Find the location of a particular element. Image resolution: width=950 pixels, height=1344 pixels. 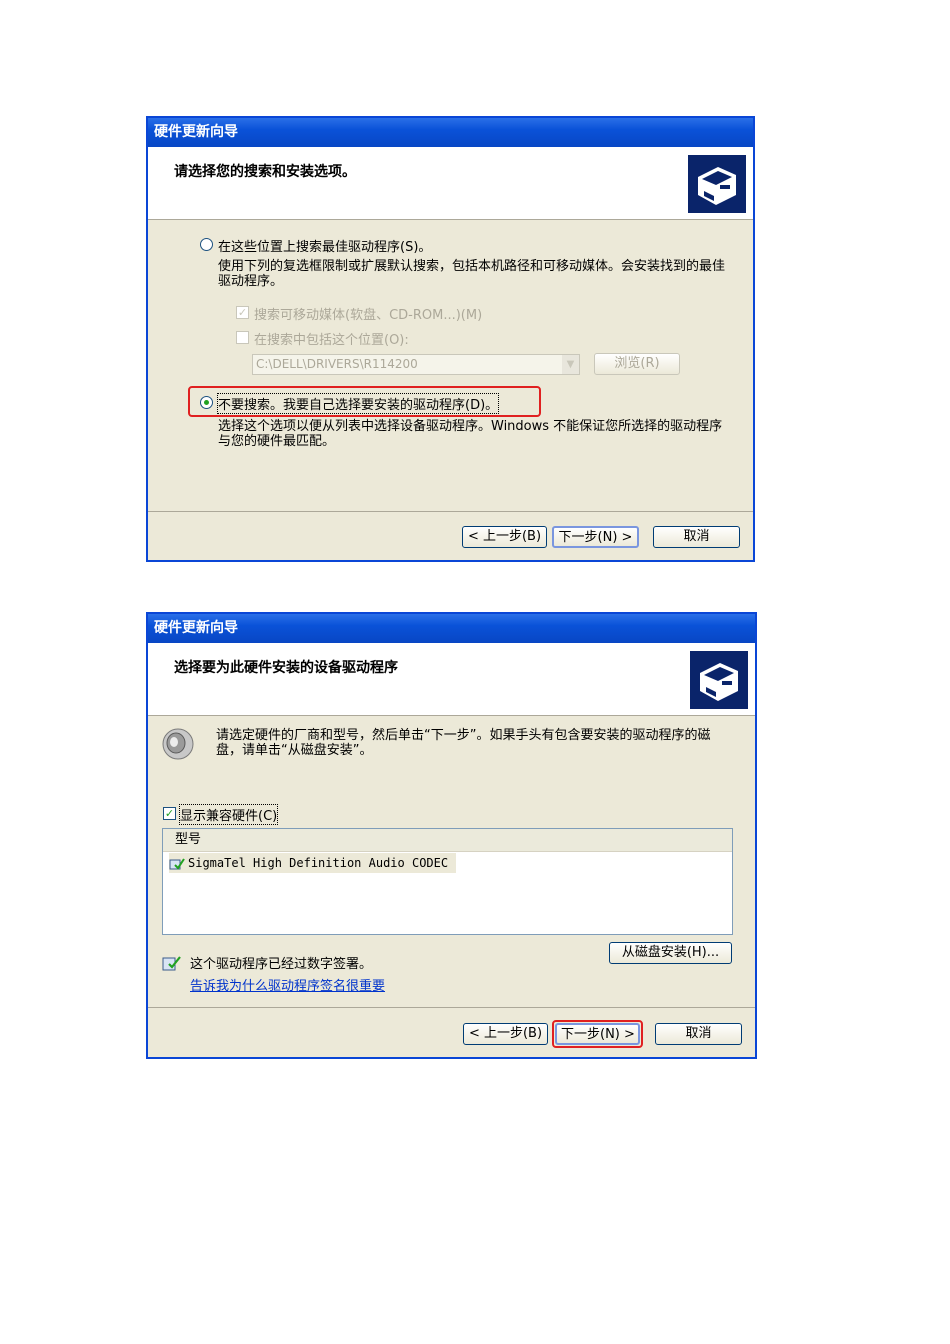

include-location-checkbox is located at coordinates (242, 337).